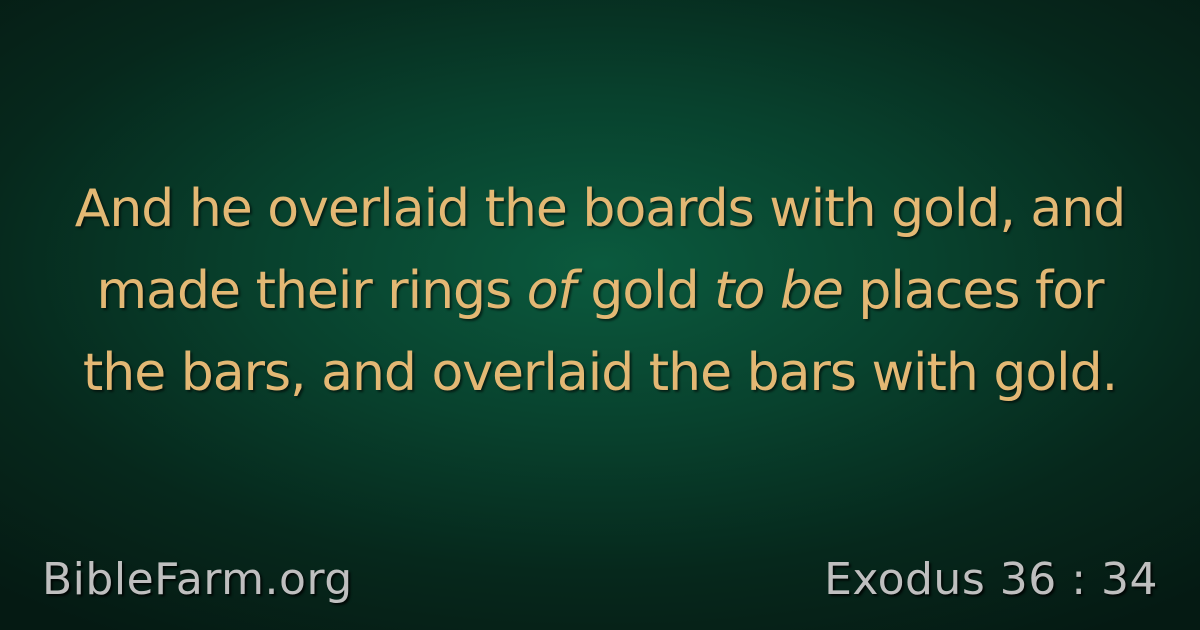 Image resolution: width=1200 pixels, height=630 pixels. Describe the element at coordinates (973, 291) in the screenshot. I see `verse-line-2-part-c: places for` at that location.